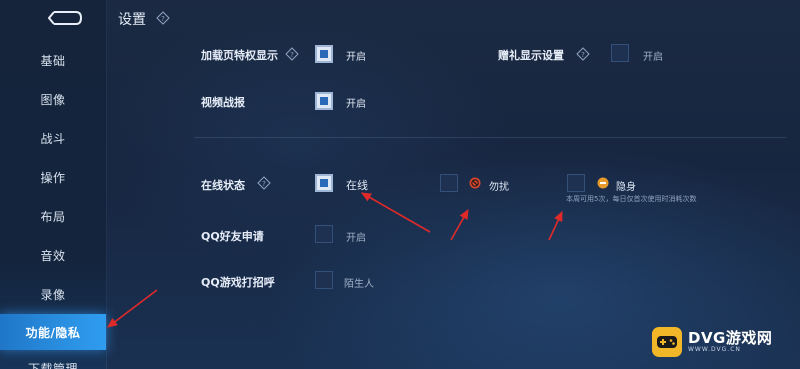 Image resolution: width=800 pixels, height=369 pixels. I want to click on invisible-icon, so click(603, 183).